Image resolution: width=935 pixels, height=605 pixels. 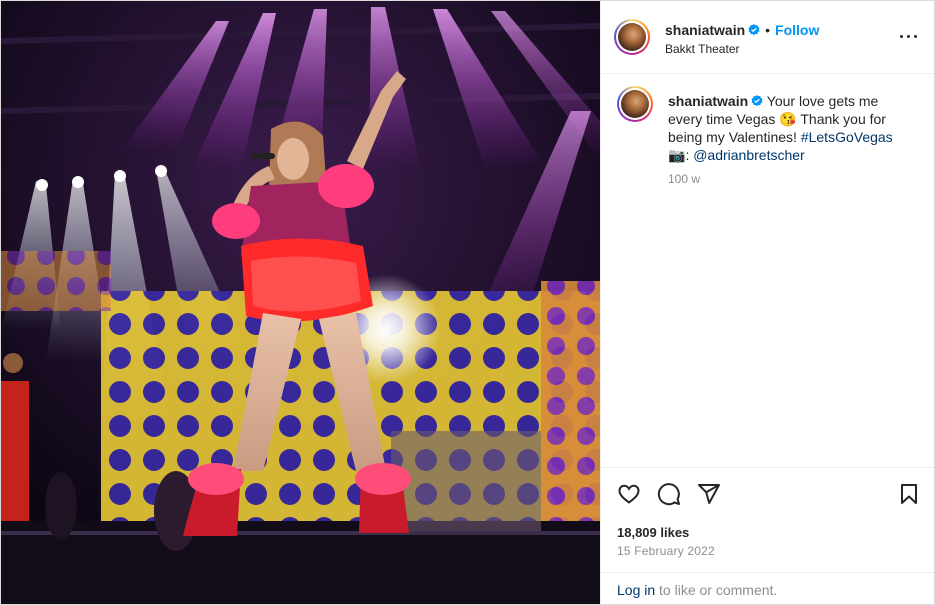 What do you see at coordinates (636, 590) in the screenshot?
I see `login-link: Log in` at bounding box center [636, 590].